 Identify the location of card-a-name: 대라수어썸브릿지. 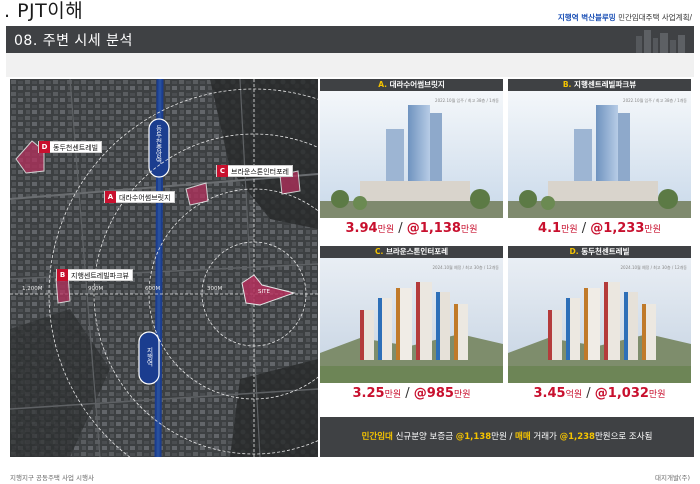
(417, 84).